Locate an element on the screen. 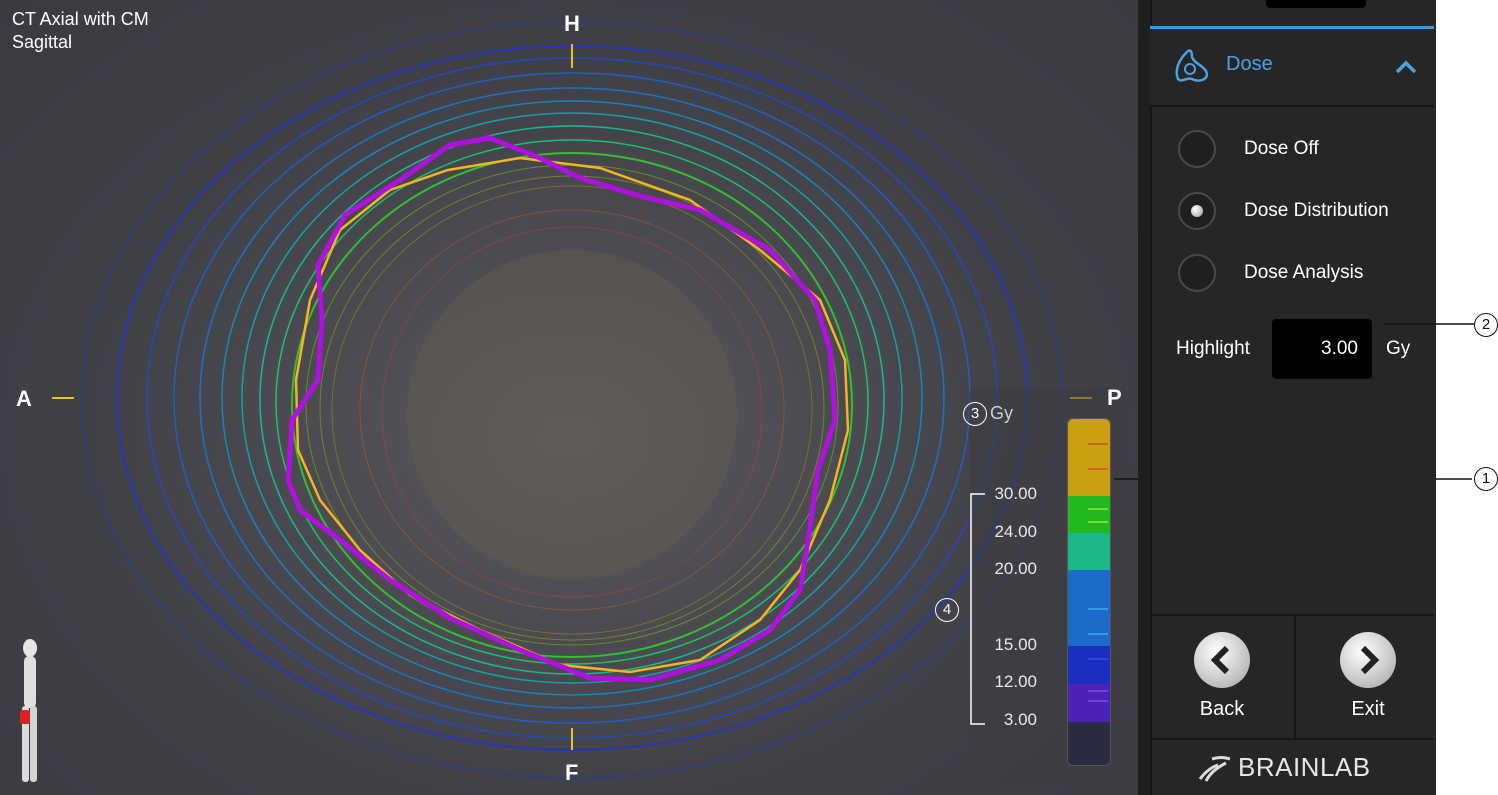 The height and width of the screenshot is (795, 1498). highlight-label: Highlight is located at coordinates (1213, 348).